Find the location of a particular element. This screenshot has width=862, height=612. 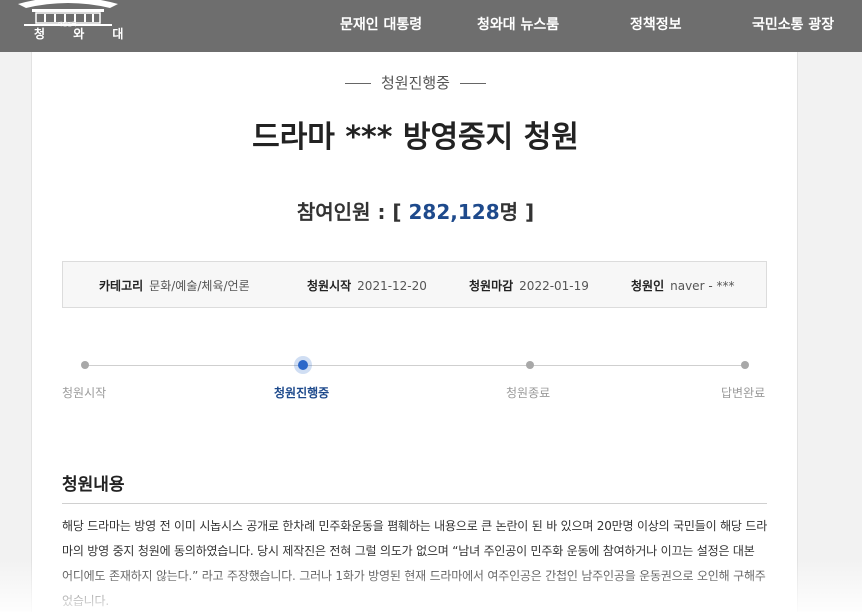

step-label-answered: 답변완료 is located at coordinates (743, 393).